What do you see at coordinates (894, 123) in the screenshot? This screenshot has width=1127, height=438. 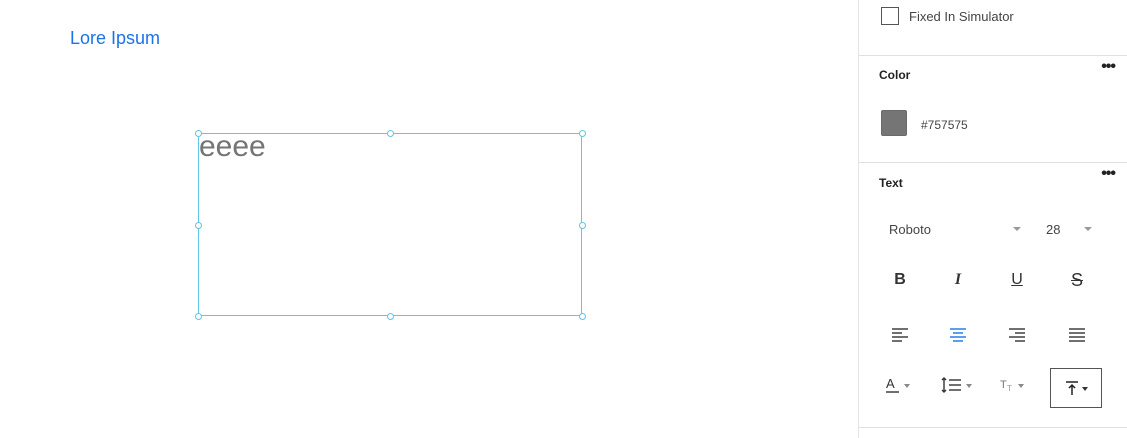 I see `color-swatch` at bounding box center [894, 123].